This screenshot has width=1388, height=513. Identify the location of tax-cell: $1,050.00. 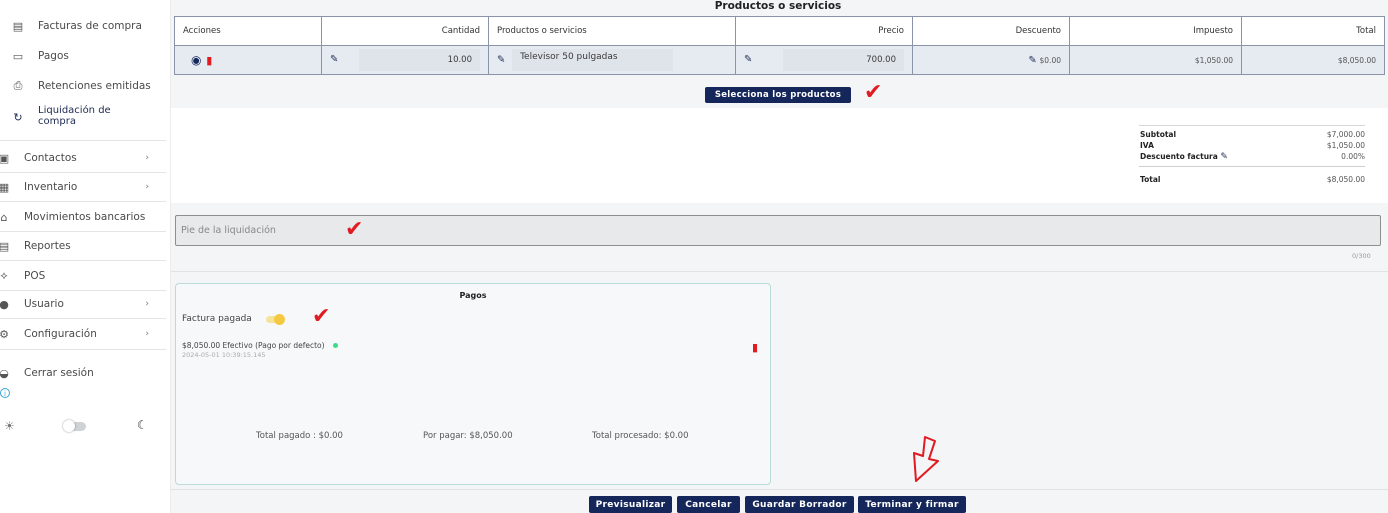
(1155, 60).